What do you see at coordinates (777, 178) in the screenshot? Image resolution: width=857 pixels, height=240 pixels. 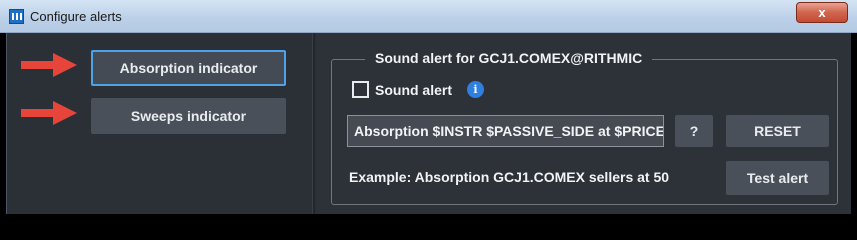 I see `test-alert-button: Test alert` at bounding box center [777, 178].